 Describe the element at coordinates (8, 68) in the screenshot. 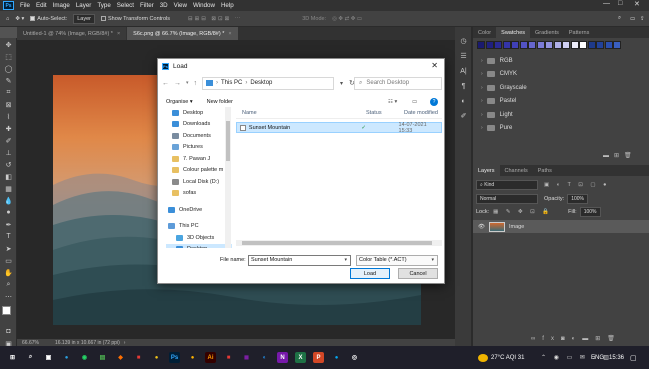

I see `lasso-tool-icon: ◯` at that location.